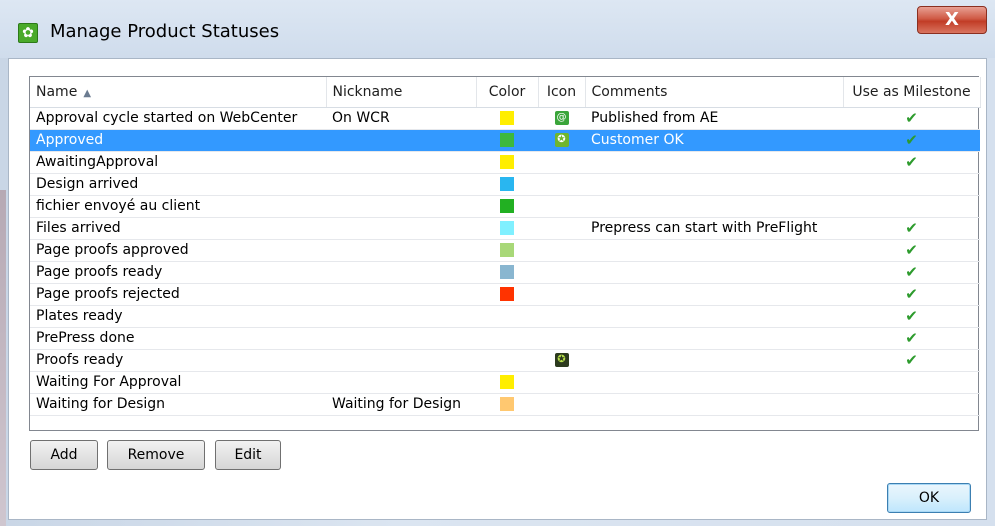 The height and width of the screenshot is (526, 995). What do you see at coordinates (156, 455) in the screenshot?
I see `remove-button: Remove` at bounding box center [156, 455].